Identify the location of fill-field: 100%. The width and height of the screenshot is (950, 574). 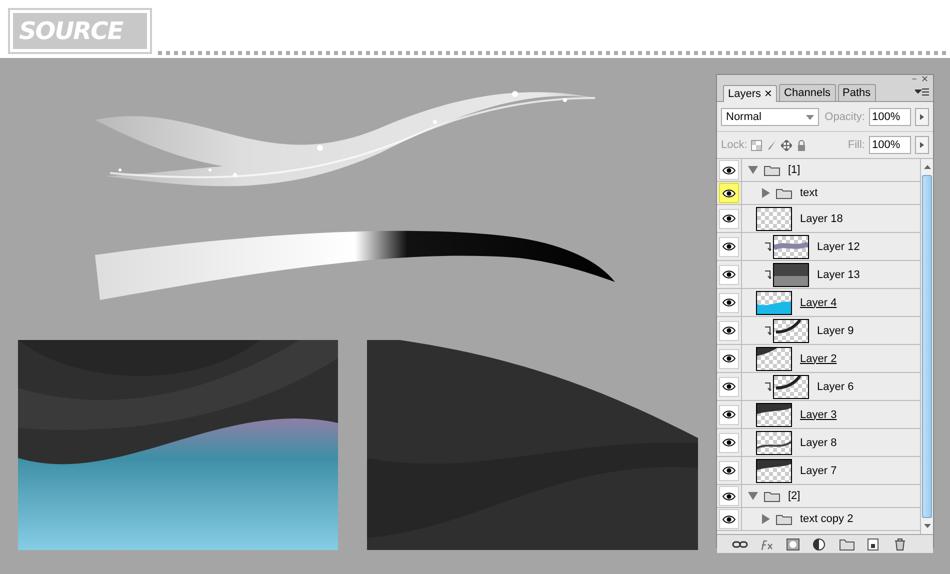
(890, 145).